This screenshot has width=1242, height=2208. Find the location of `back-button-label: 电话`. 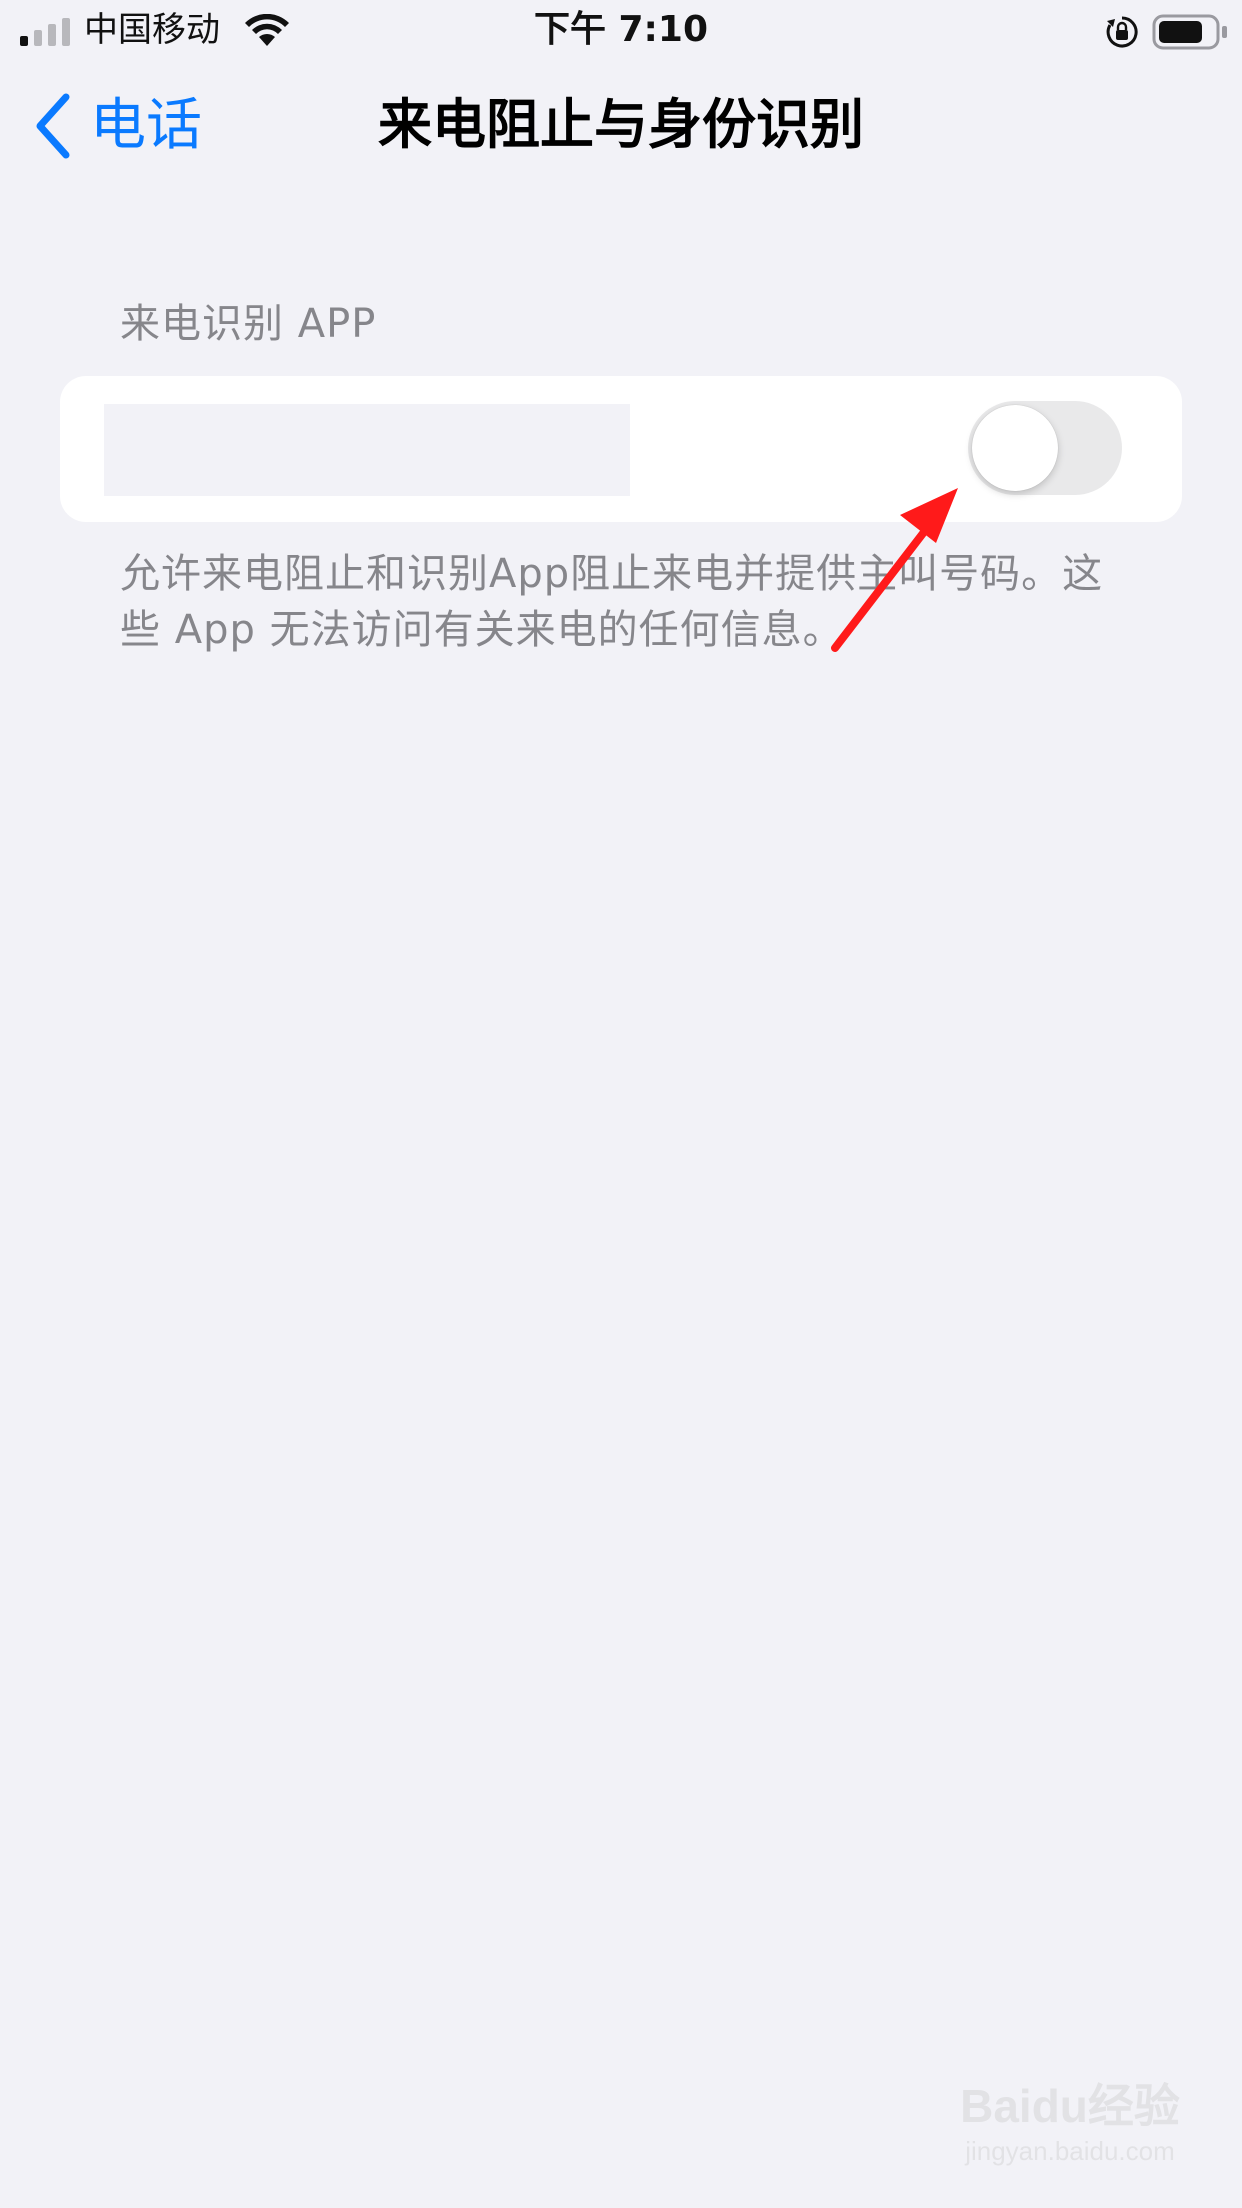

back-button-label: 电话 is located at coordinates (146, 125).